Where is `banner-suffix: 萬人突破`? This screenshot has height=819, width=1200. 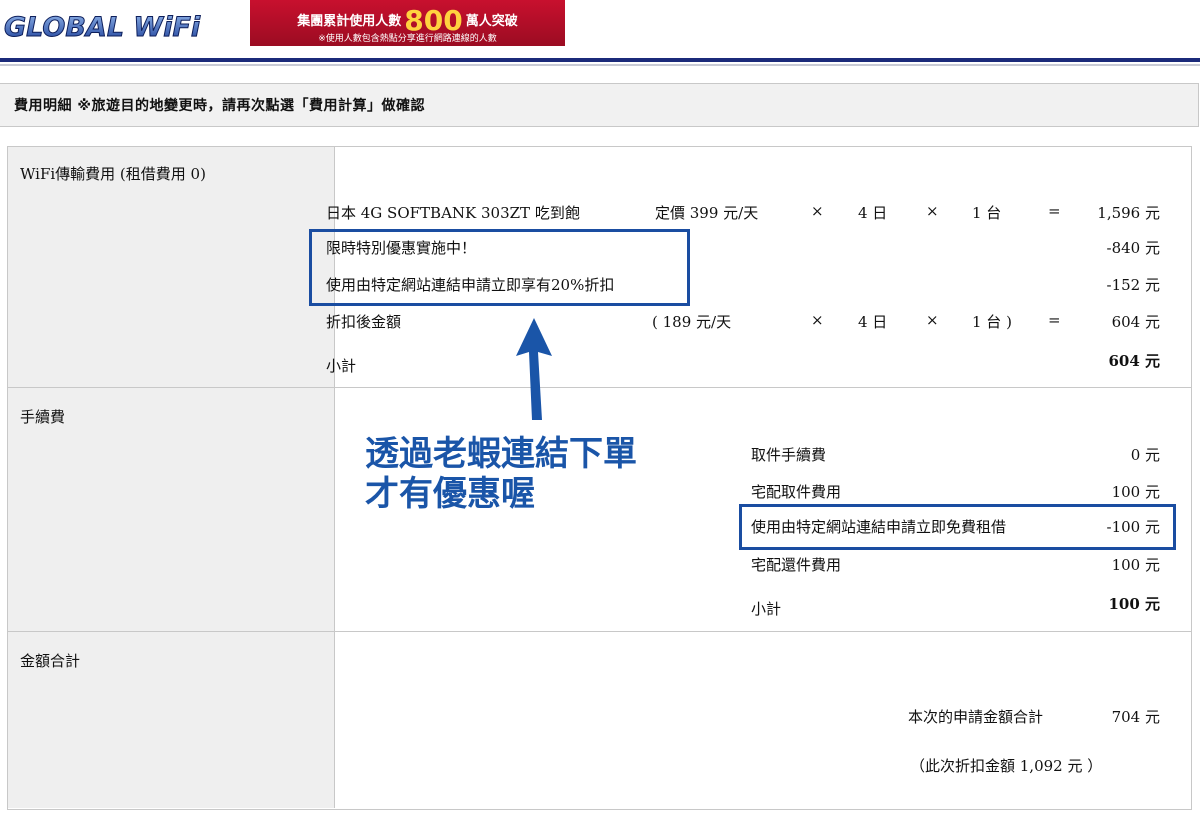 banner-suffix: 萬人突破 is located at coordinates (491, 21).